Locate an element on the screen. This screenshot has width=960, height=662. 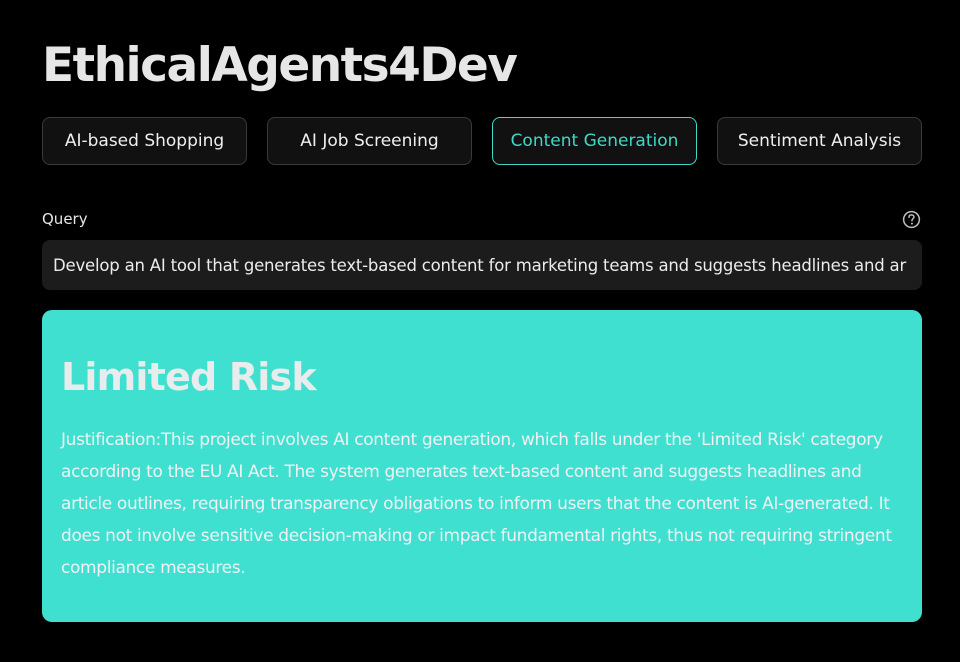
question-circle-icon is located at coordinates (911, 219).